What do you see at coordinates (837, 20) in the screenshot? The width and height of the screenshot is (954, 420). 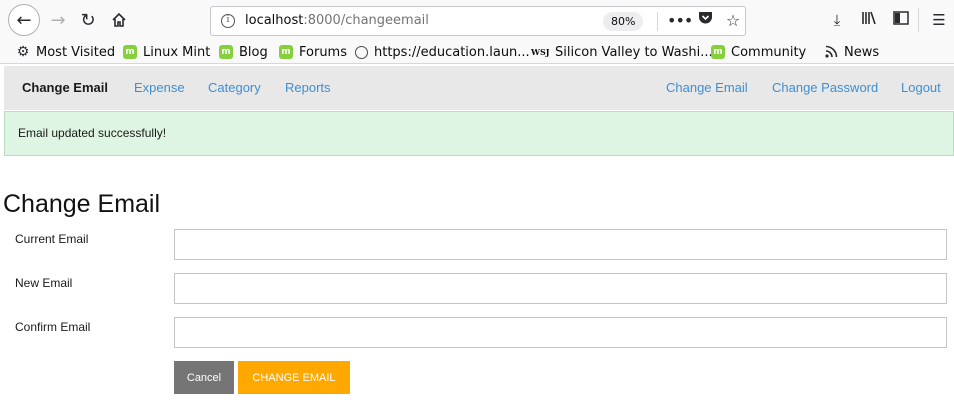 I see `download-icon: ⤓` at bounding box center [837, 20].